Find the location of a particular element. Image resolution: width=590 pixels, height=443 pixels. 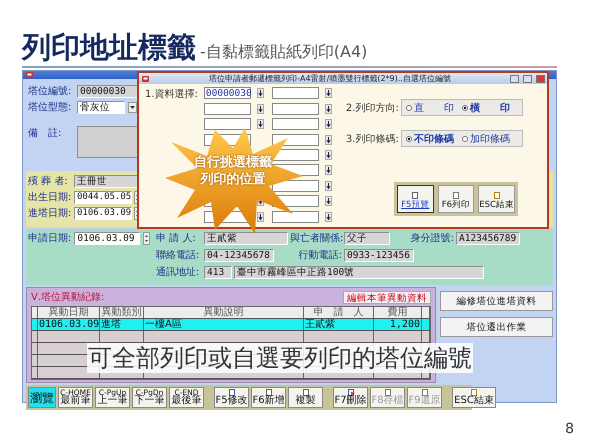

callout-text: 自行挑選標籤 列印的位置 is located at coordinates (233, 171).